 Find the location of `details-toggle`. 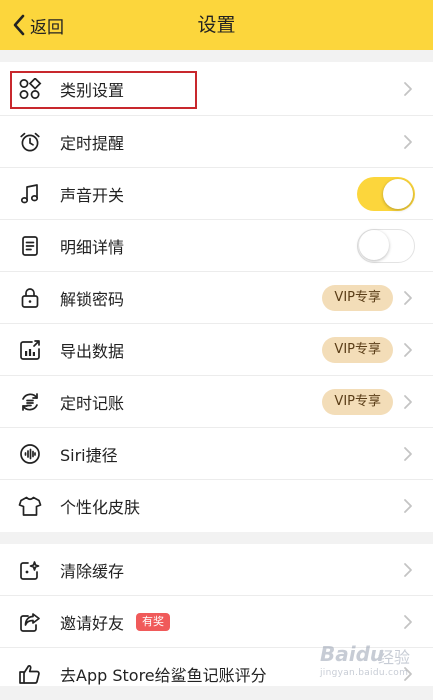

details-toggle is located at coordinates (386, 245).